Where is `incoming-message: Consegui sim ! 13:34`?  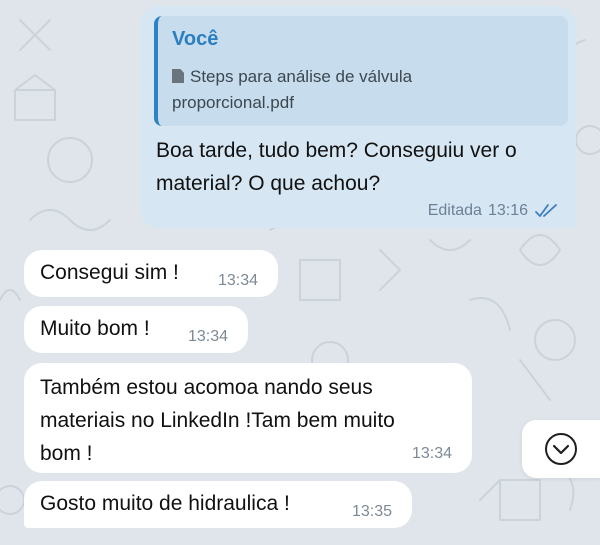
incoming-message: Consegui sim ! 13:34 is located at coordinates (151, 273).